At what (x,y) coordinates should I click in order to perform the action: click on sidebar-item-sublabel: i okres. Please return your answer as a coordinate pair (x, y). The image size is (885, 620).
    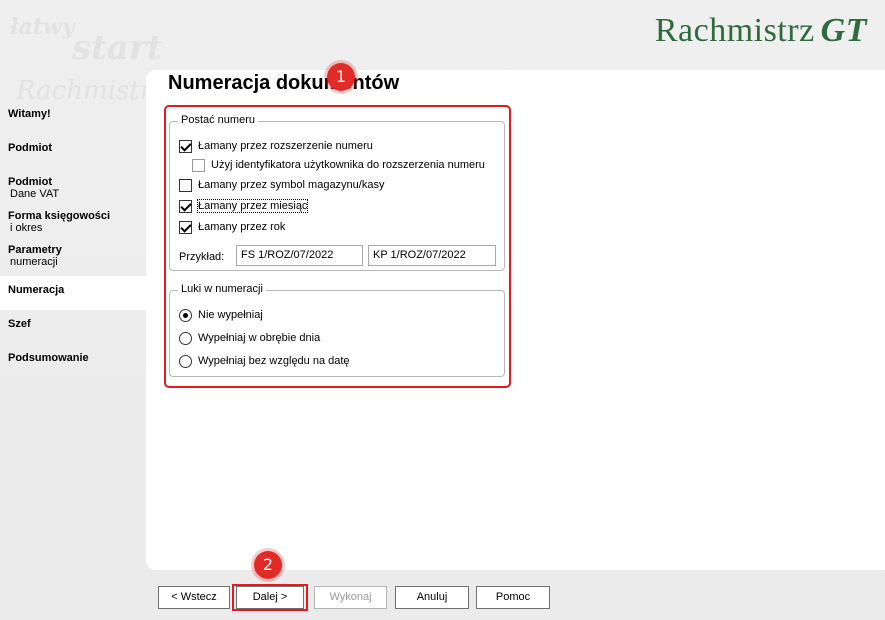
    Looking at the image, I should click on (26, 228).